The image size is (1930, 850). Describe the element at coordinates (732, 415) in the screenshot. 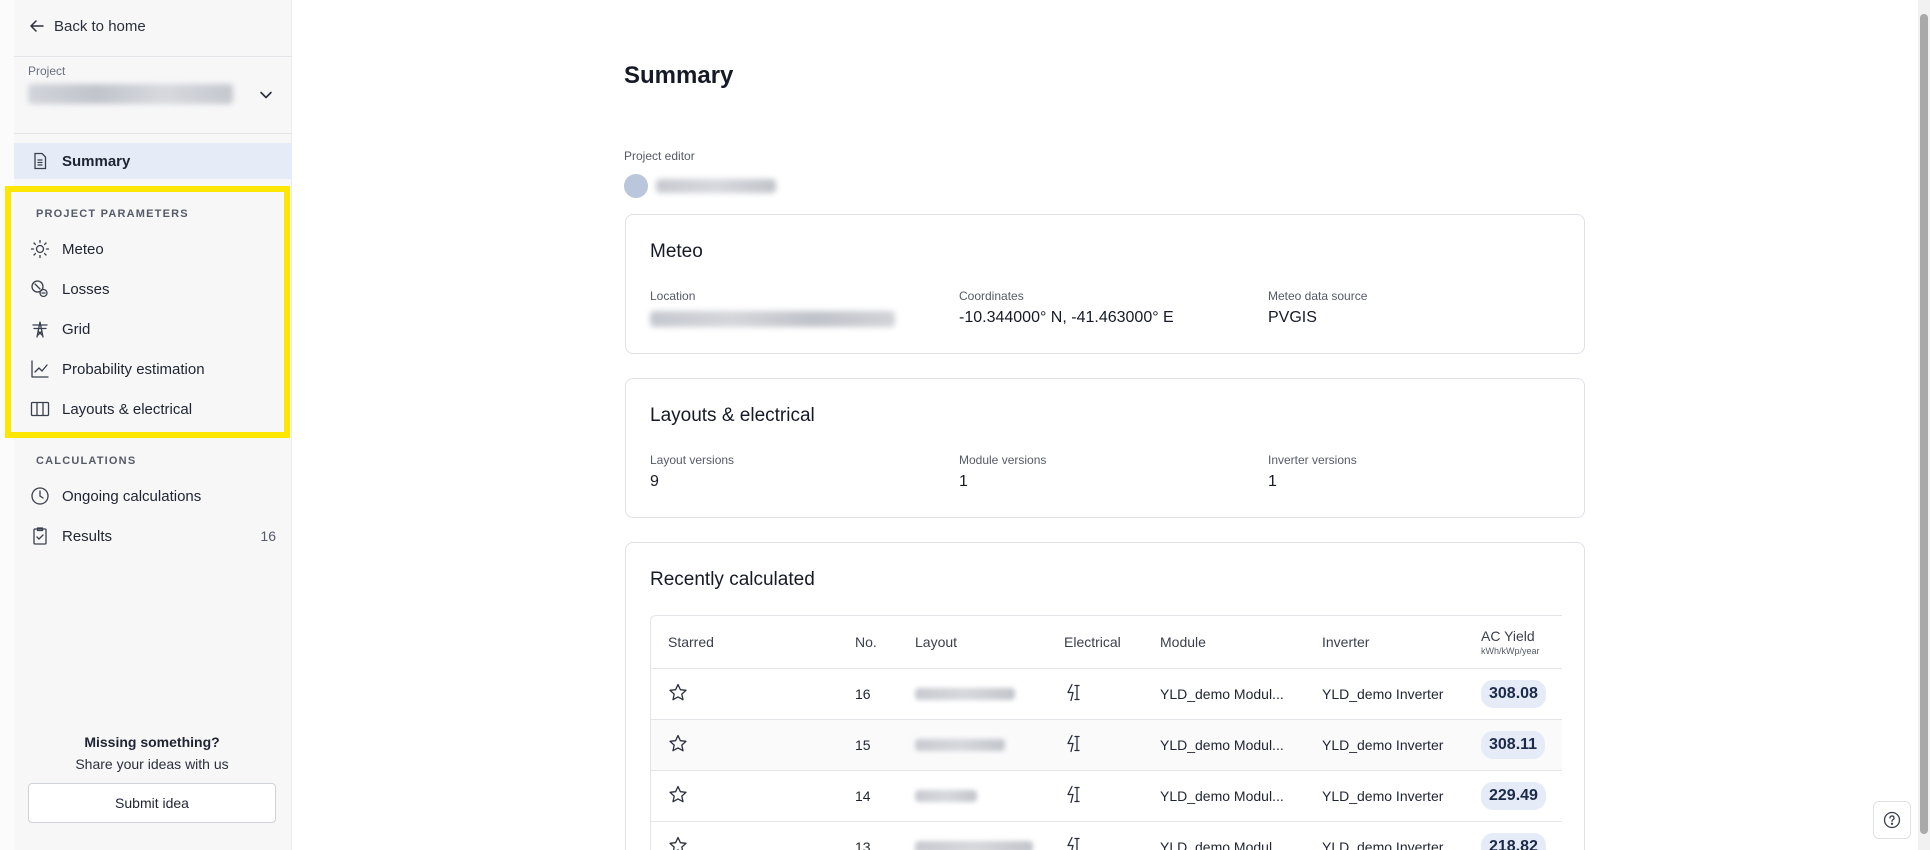

I see `layouts-card-title: Layouts & electrical` at that location.